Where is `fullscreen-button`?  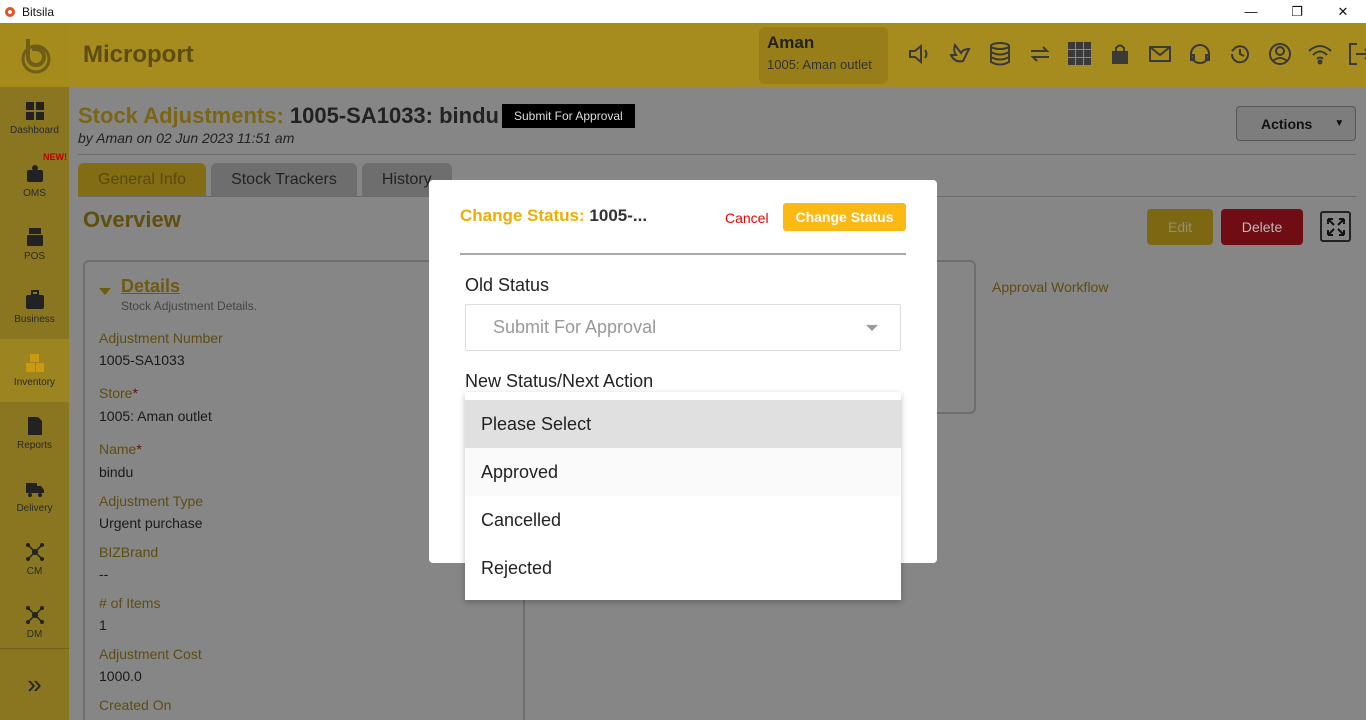
fullscreen-button is located at coordinates (1335, 226).